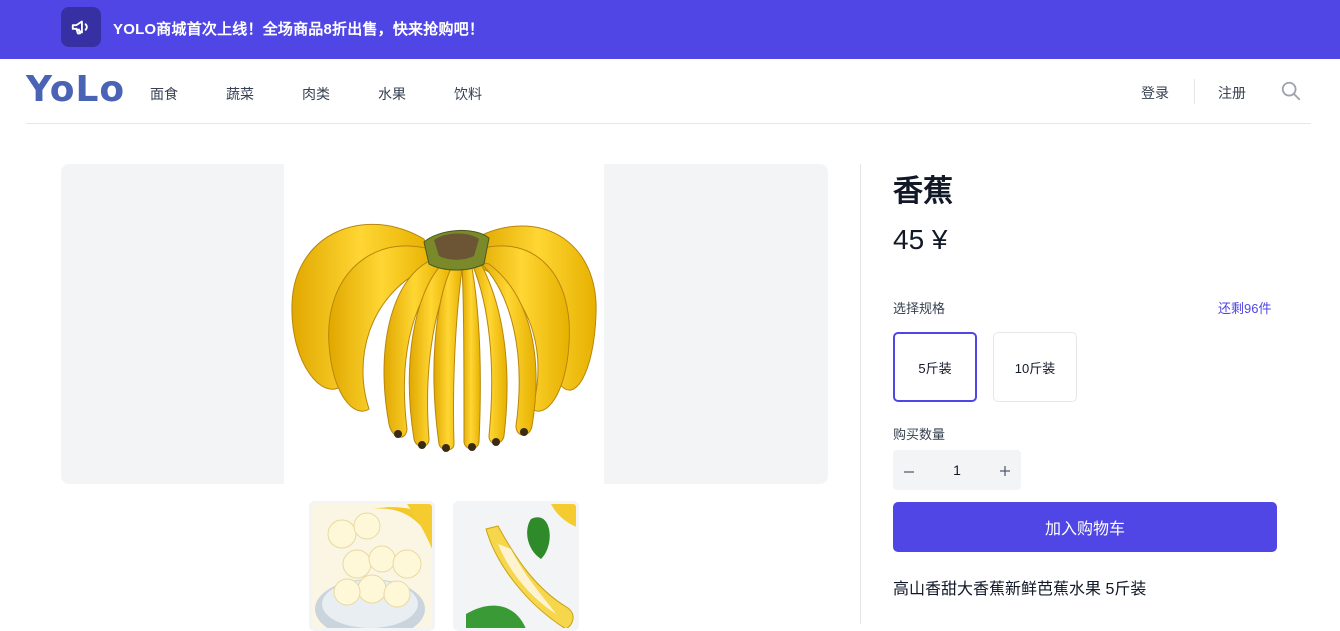 The image size is (1340, 631). I want to click on search-icon, so click(1291, 91).